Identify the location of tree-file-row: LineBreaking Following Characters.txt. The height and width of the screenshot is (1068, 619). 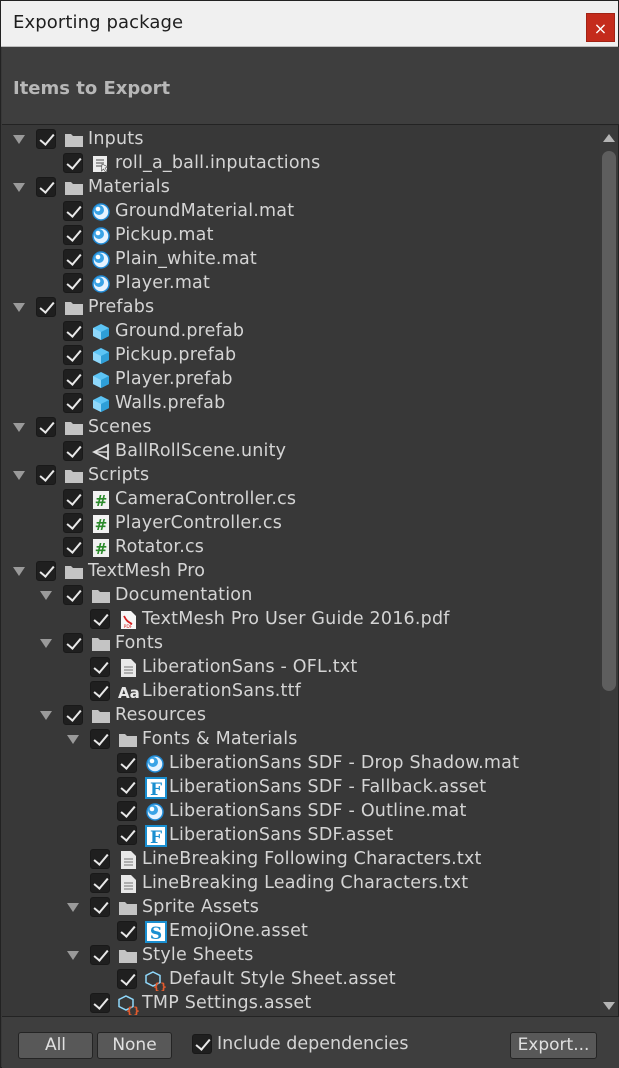
(301, 860).